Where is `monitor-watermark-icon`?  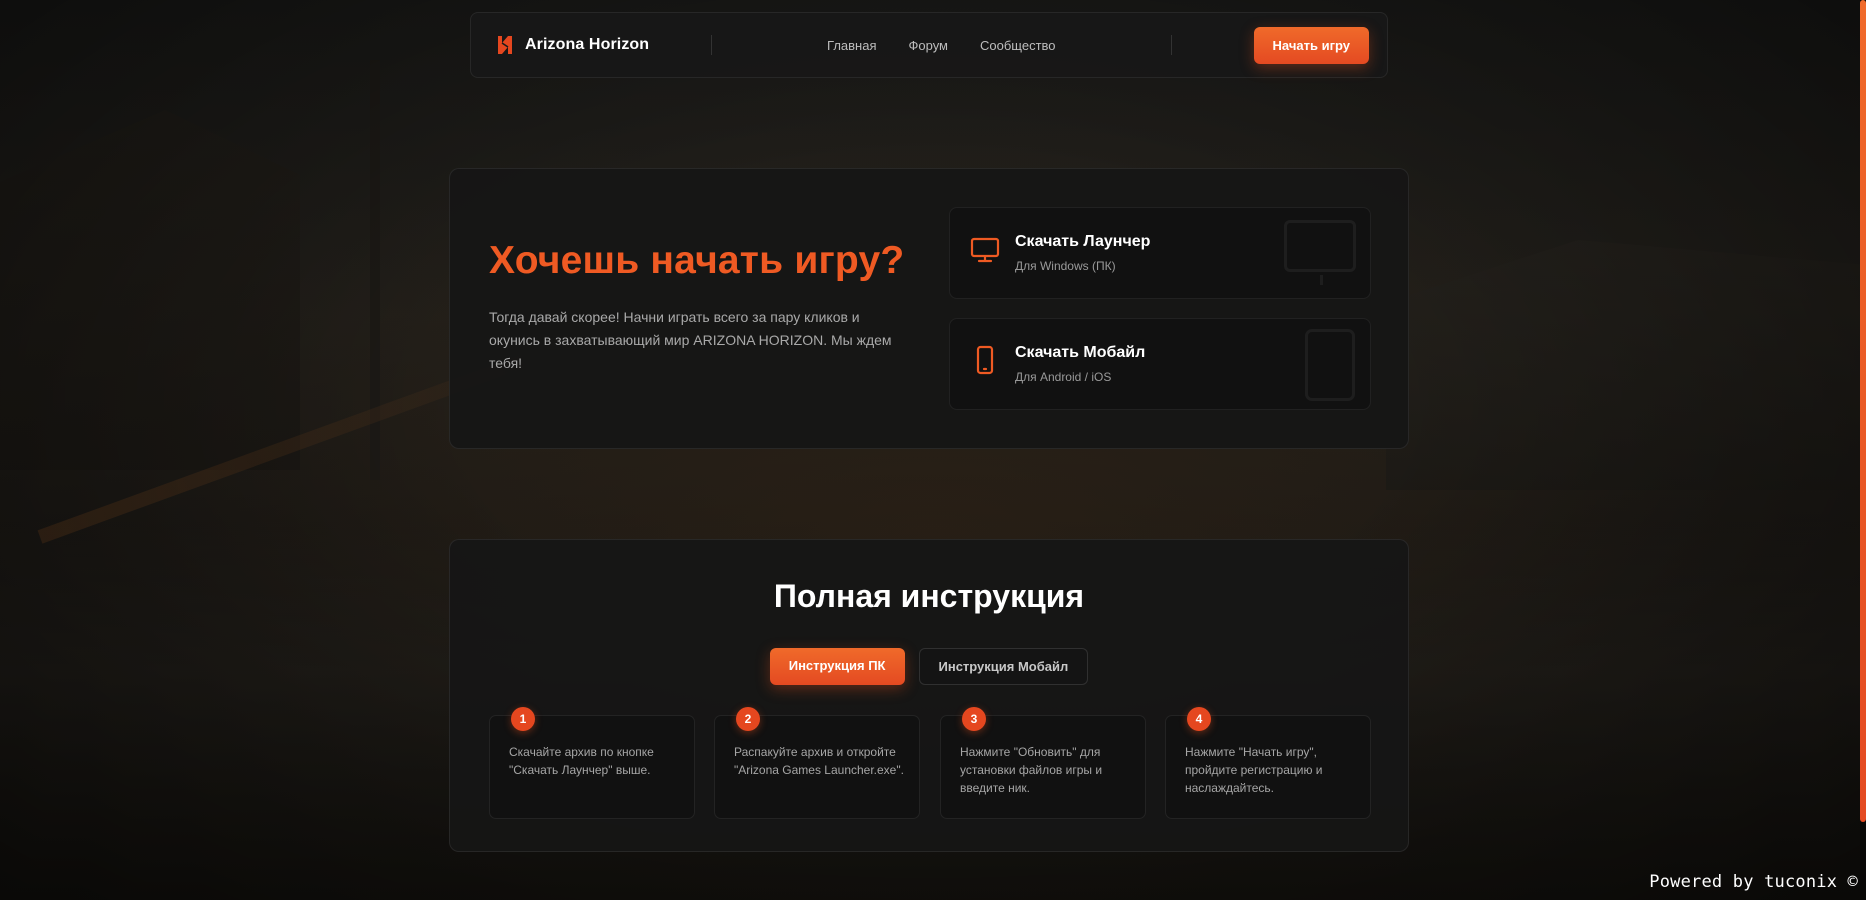 monitor-watermark-icon is located at coordinates (1320, 252).